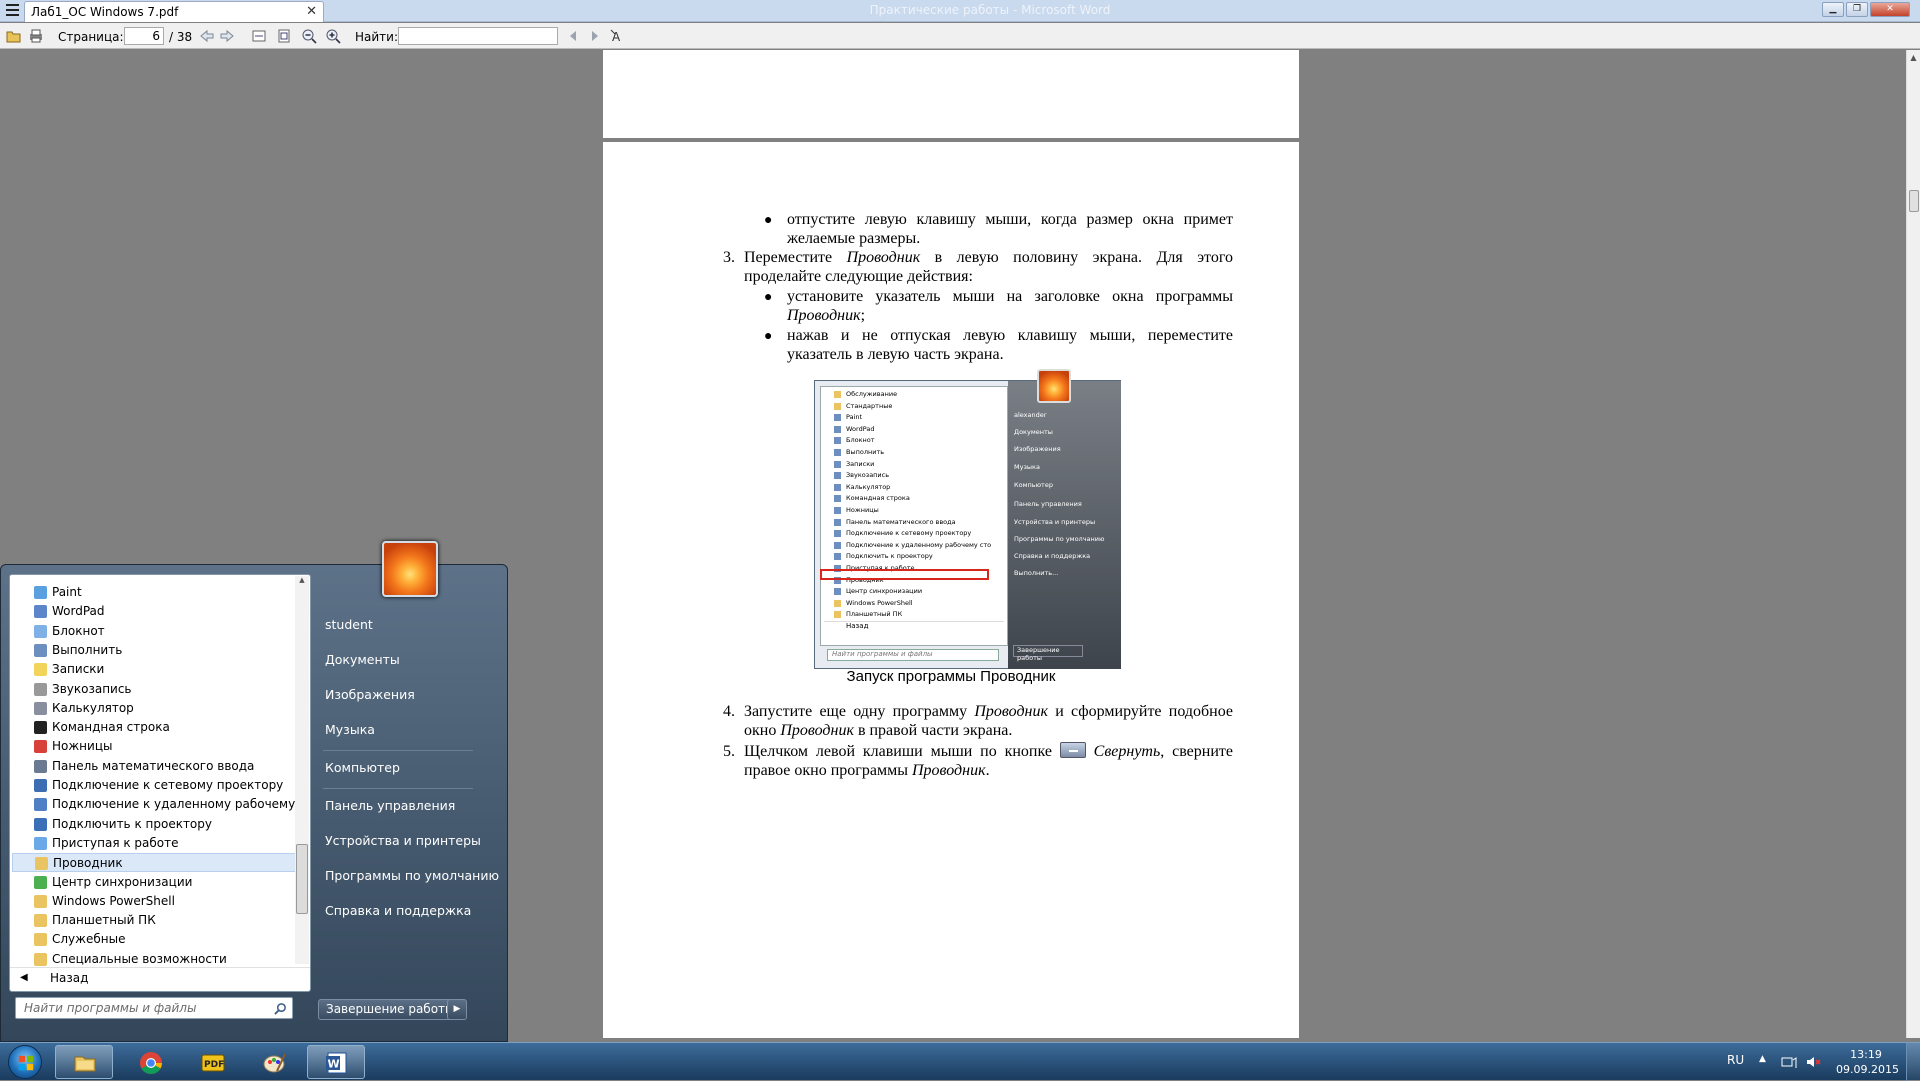  Describe the element at coordinates (412, 875) in the screenshot. I see `start-item-default-programs: Программы по умолчанию` at that location.